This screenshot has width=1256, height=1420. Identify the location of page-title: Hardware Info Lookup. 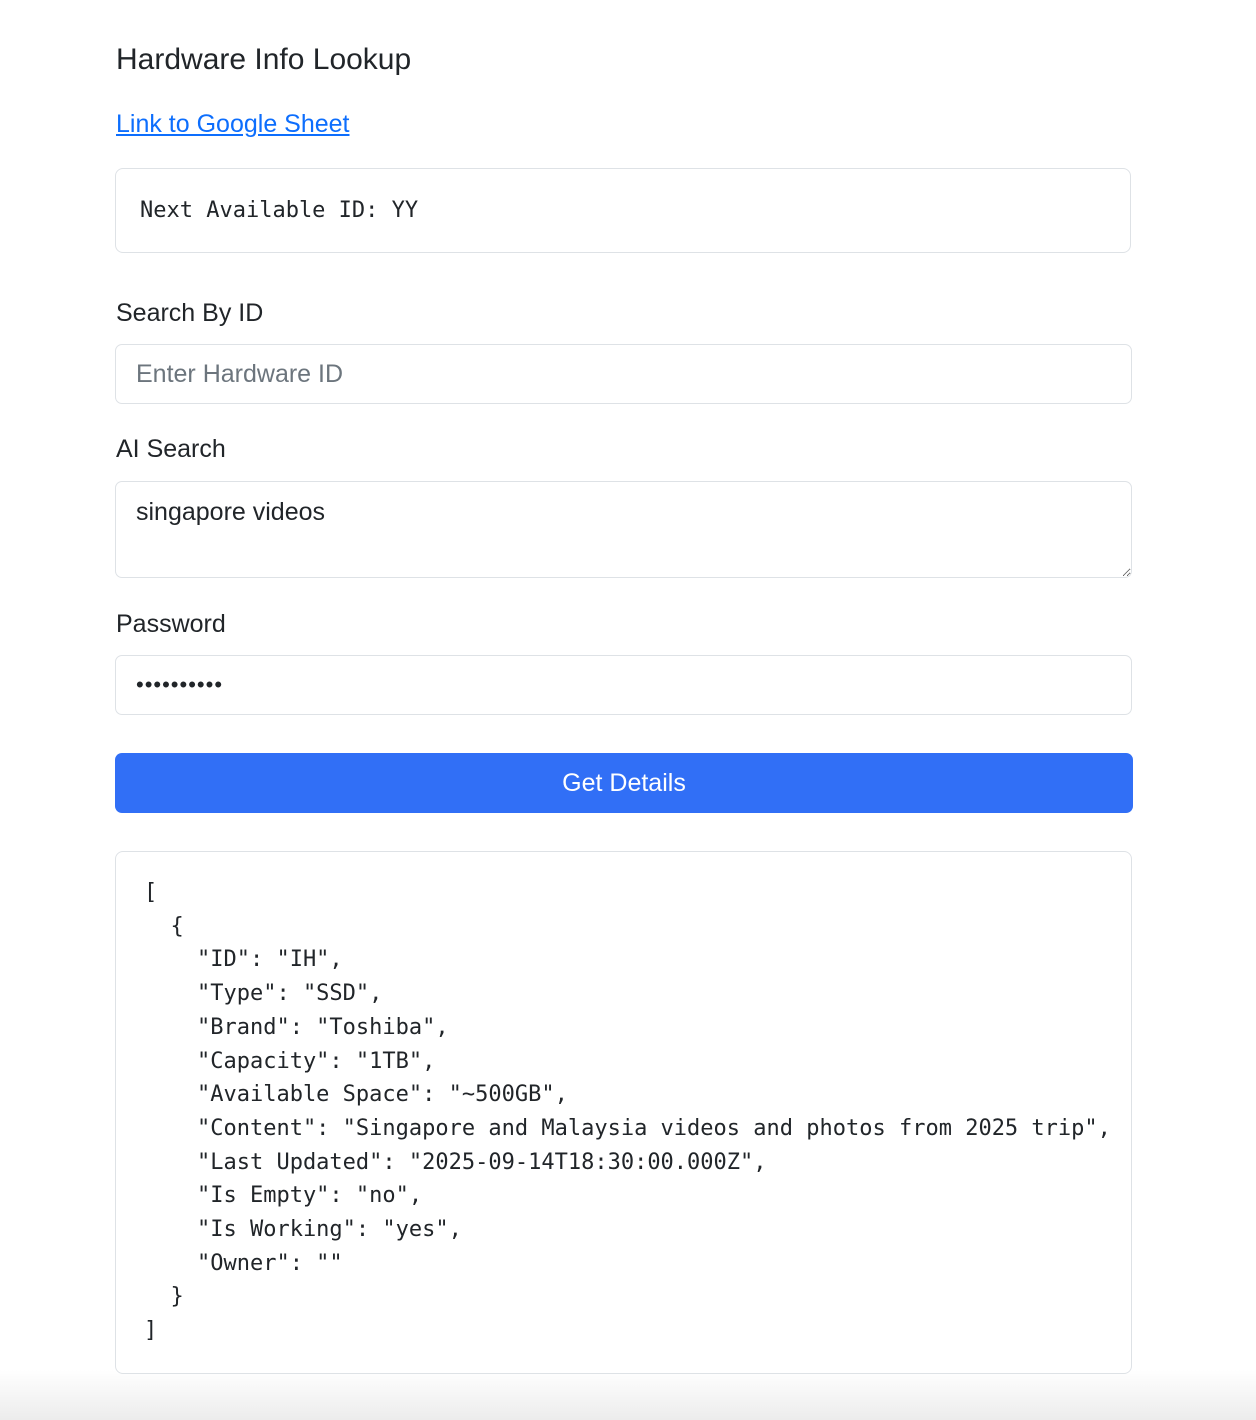
(264, 59).